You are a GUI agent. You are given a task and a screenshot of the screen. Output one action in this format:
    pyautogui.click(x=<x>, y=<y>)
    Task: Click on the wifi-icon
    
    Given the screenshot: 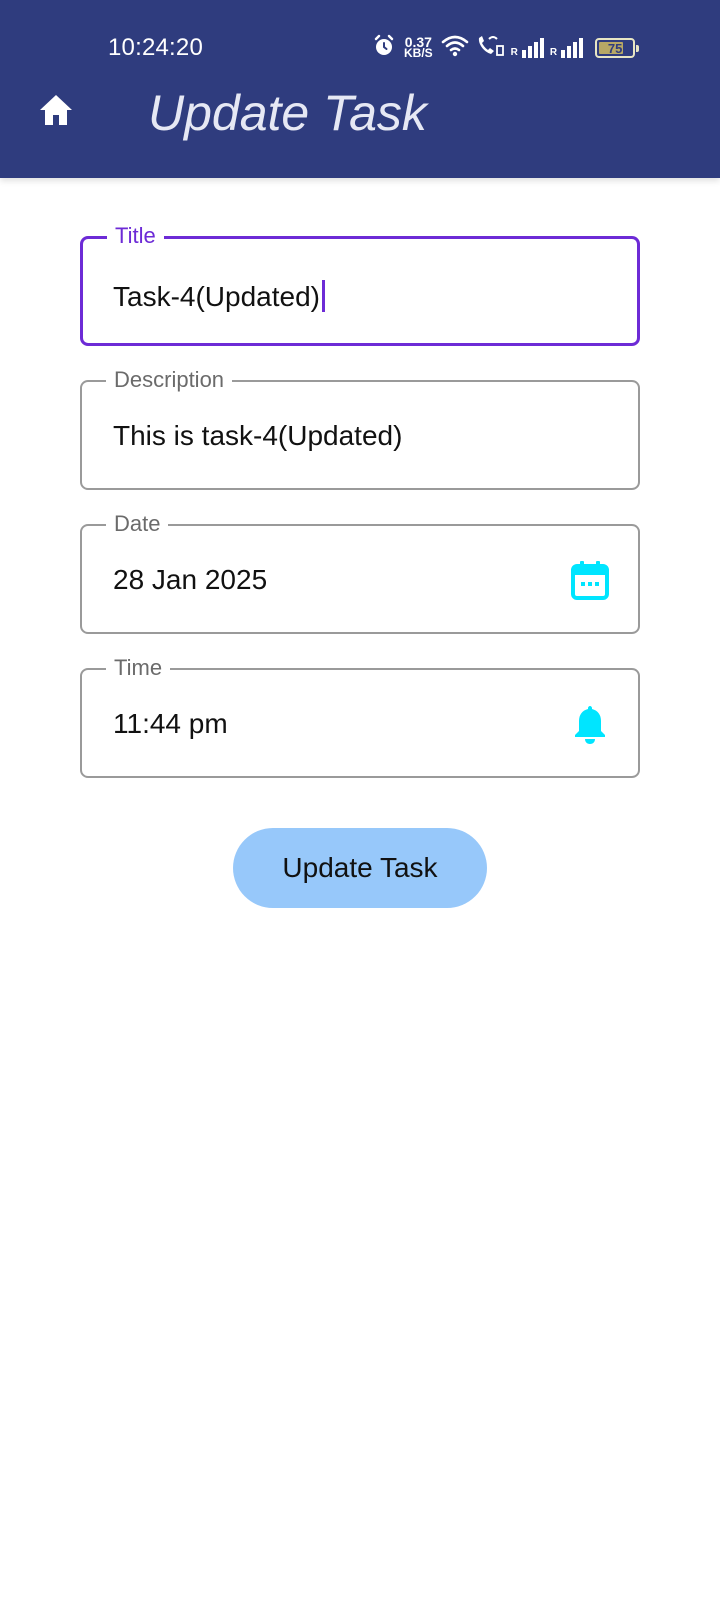 What is the action you would take?
    pyautogui.click(x=455, y=48)
    